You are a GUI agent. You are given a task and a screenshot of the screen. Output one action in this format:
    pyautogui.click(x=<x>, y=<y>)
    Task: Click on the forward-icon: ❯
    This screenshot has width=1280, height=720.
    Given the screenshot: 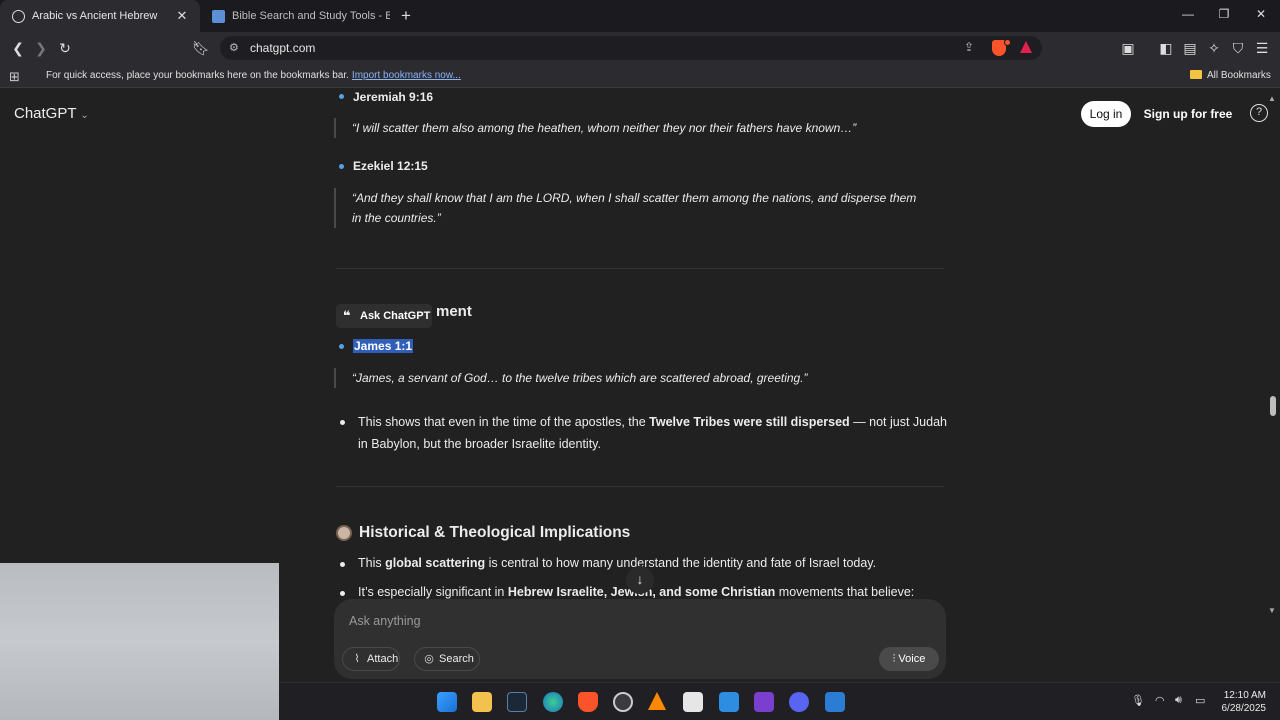 What is the action you would take?
    pyautogui.click(x=41, y=48)
    